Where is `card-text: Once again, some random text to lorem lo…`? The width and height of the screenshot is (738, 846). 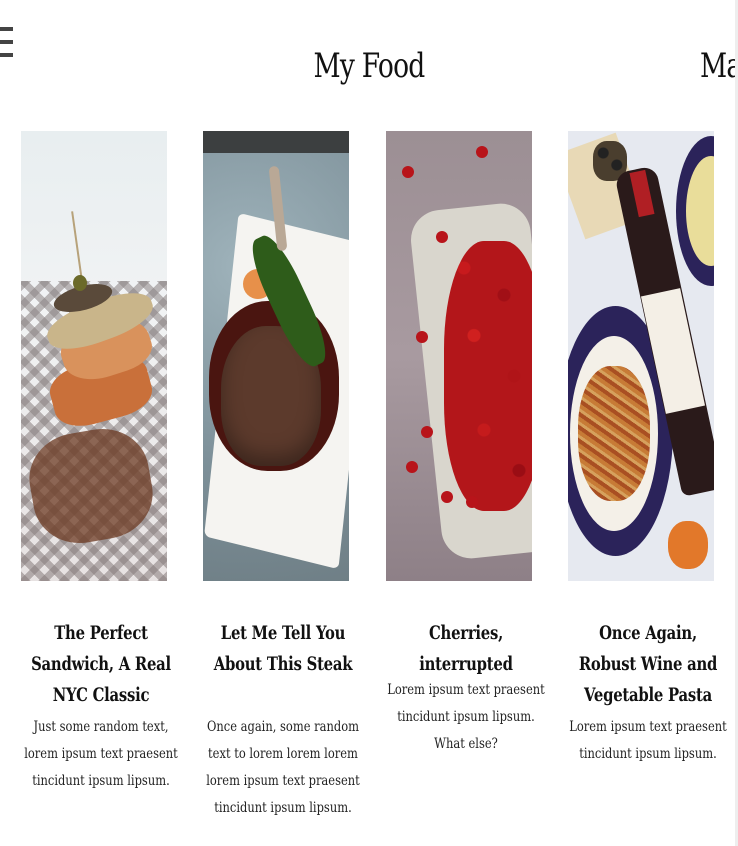 card-text: Once again, some random text to lorem lo… is located at coordinates (283, 767).